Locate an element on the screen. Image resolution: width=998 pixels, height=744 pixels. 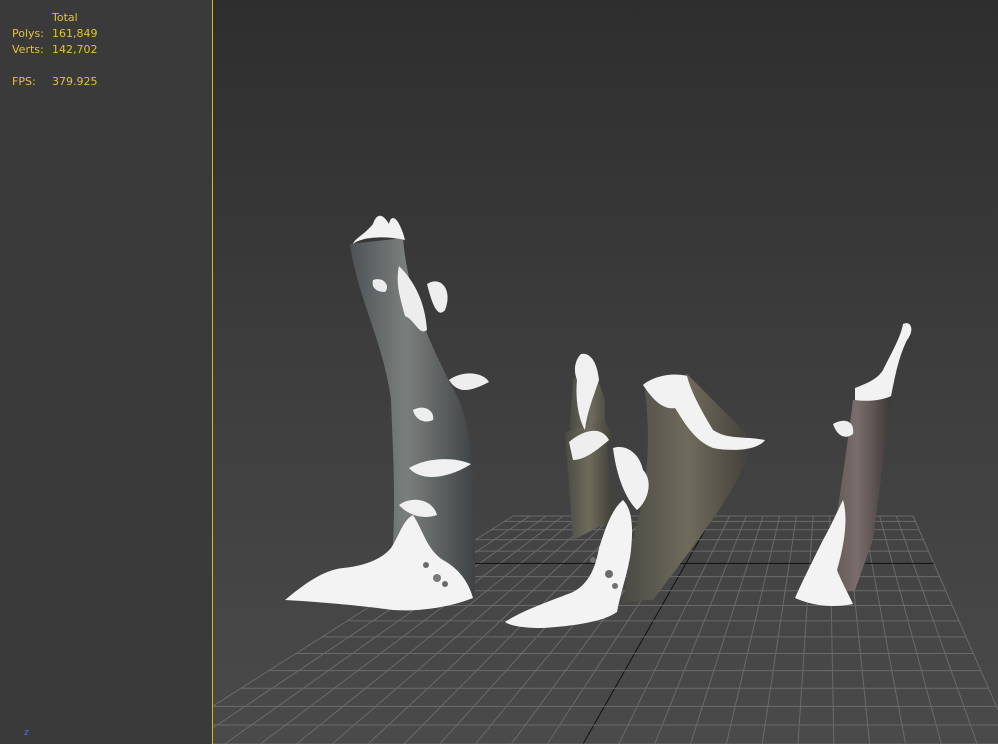
verts-row: Verts: 142,702 is located at coordinates (55, 50).